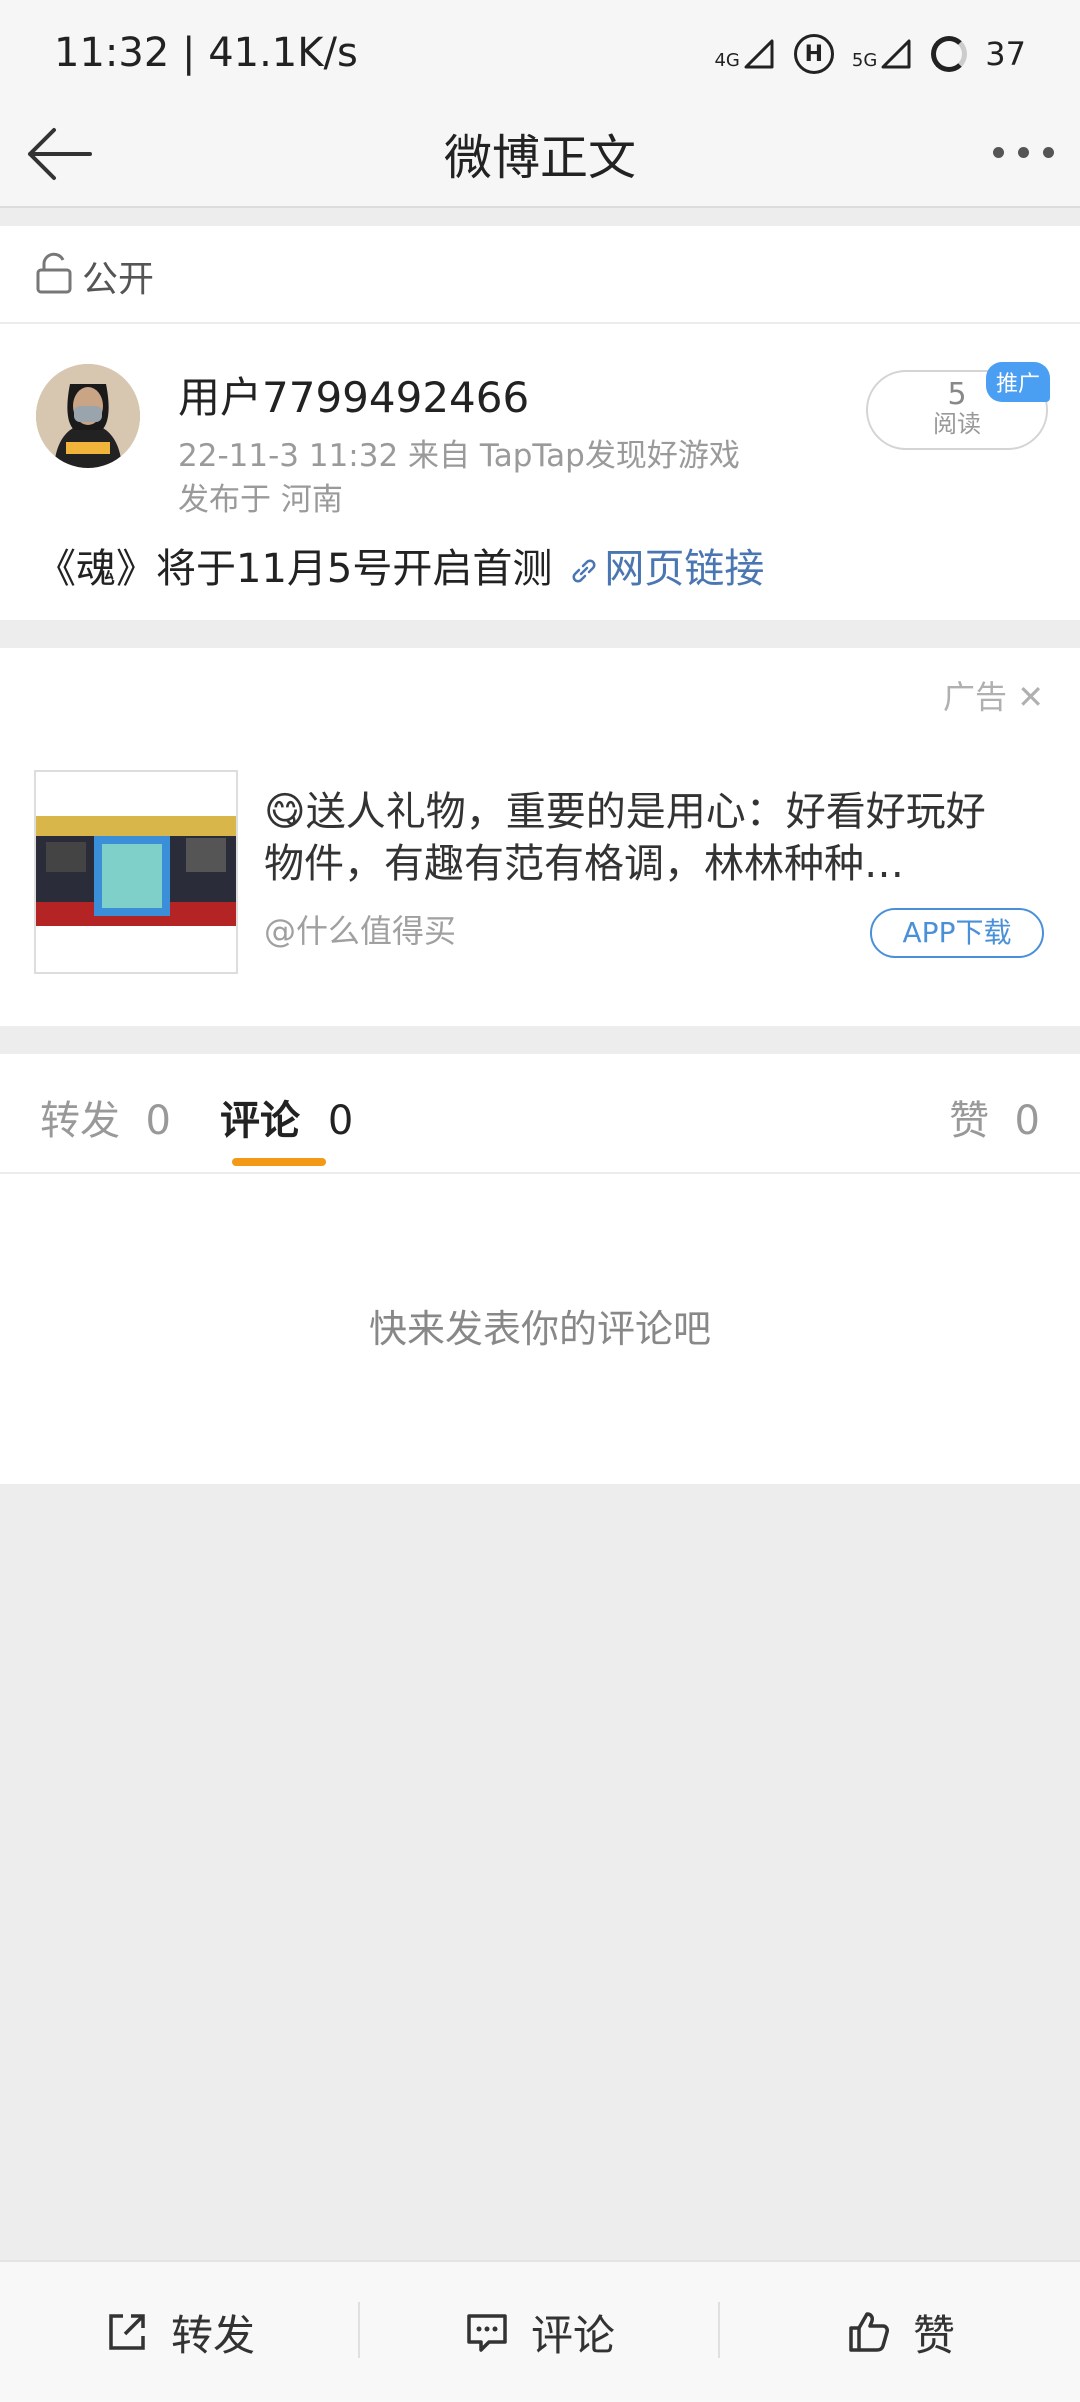 This screenshot has height=2402, width=1080. Describe the element at coordinates (744, 54) in the screenshot. I see `signal-4g-icon: 4G` at that location.